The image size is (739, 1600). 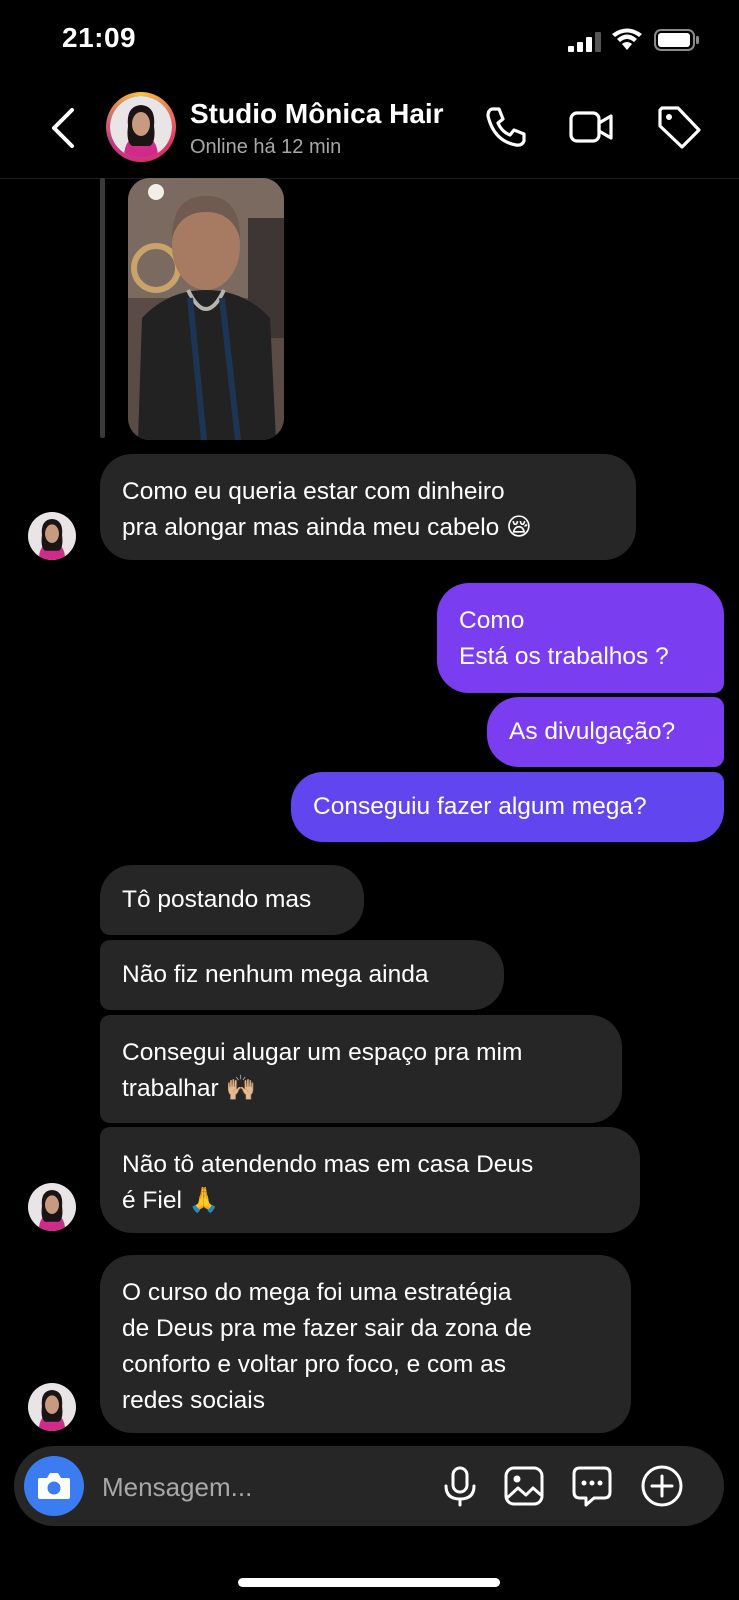 I want to click on microphone-icon, so click(x=460, y=1486).